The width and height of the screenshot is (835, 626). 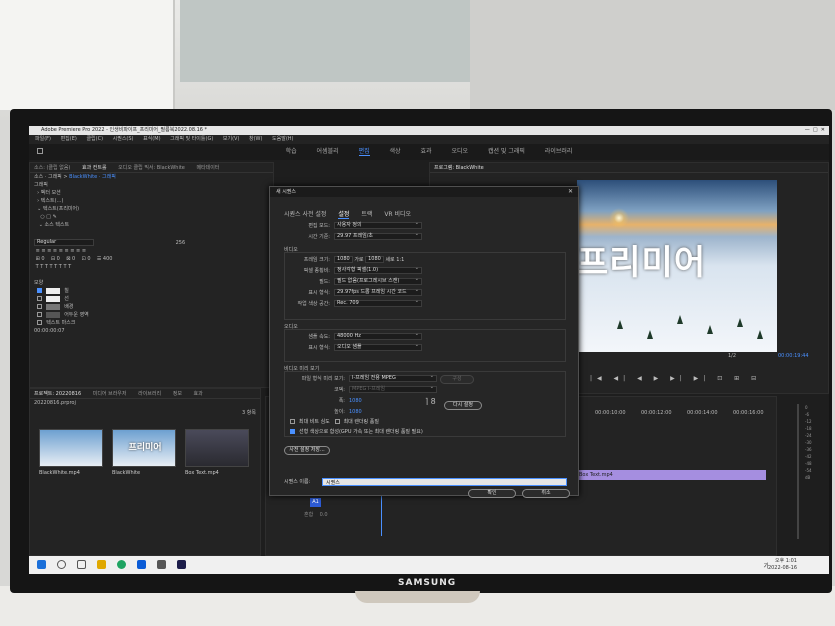 I want to click on text-mask-checkbox, so click(x=40, y=322).